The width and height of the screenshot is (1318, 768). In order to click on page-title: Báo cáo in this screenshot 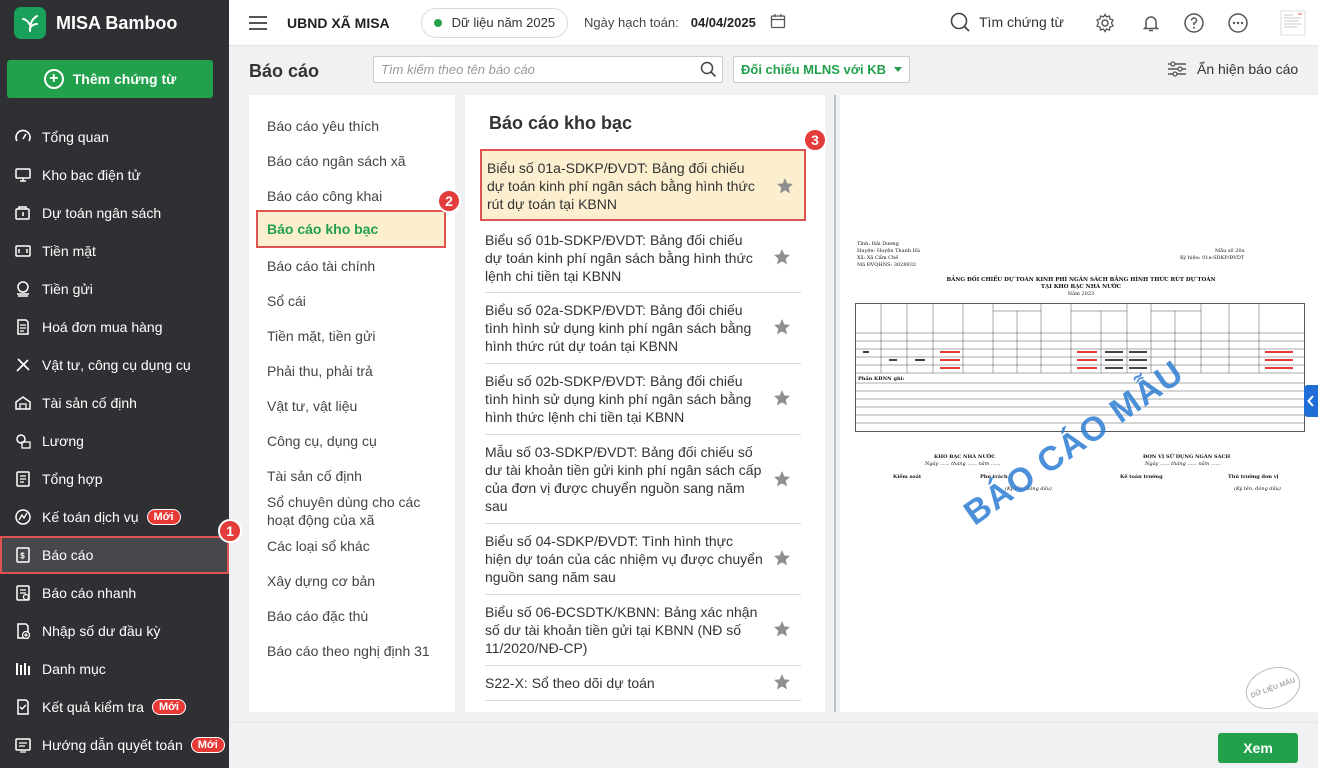, I will do `click(284, 70)`.